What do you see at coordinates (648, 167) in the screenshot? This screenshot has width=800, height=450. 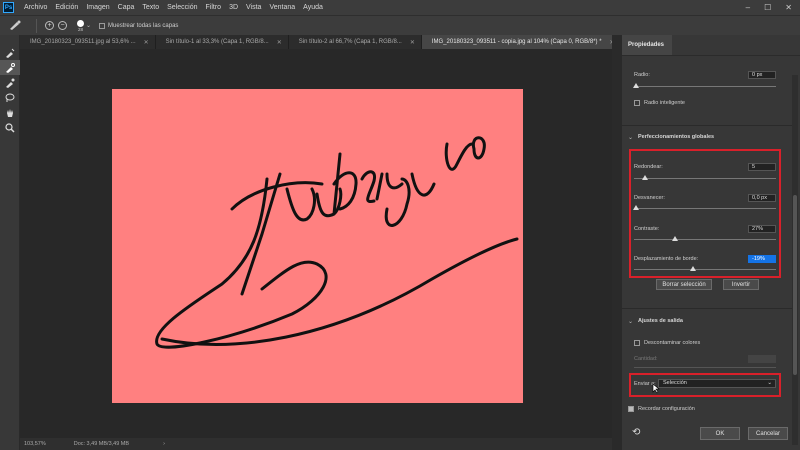 I see `smooth-label: Redondear:` at bounding box center [648, 167].